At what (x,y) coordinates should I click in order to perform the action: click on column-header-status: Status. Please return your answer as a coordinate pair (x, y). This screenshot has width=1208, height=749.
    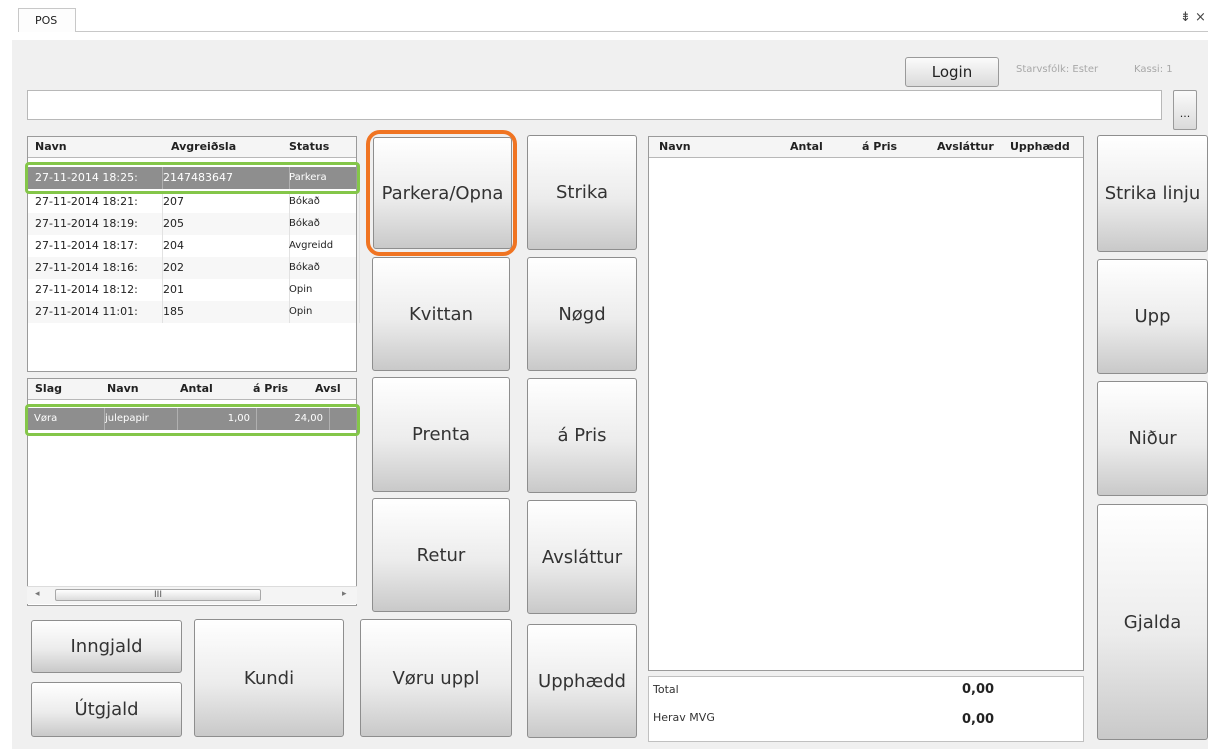
    Looking at the image, I should click on (319, 147).